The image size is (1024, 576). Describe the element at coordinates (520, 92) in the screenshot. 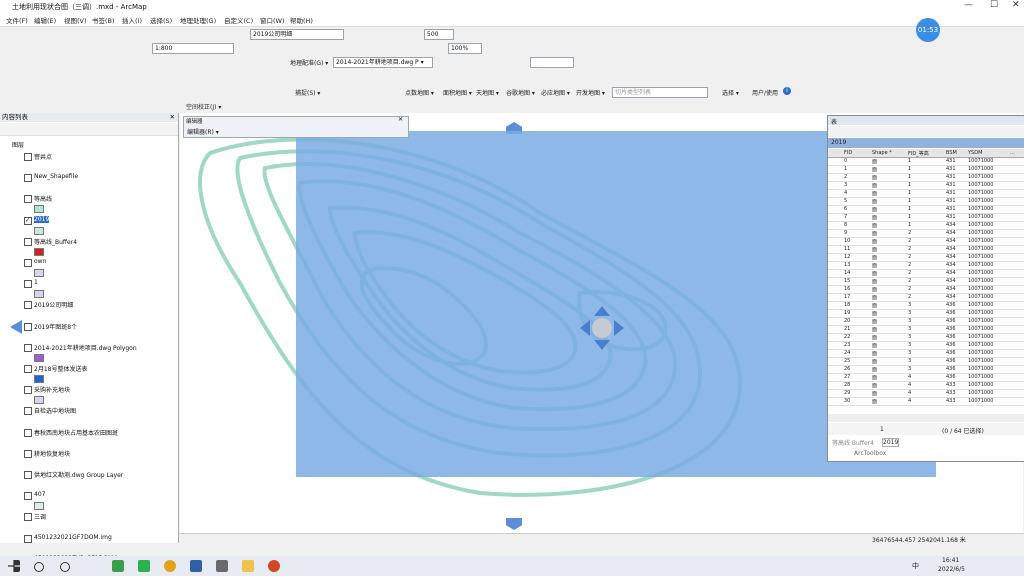

I see `topo-item-3: 谷歌地图 ▾` at that location.